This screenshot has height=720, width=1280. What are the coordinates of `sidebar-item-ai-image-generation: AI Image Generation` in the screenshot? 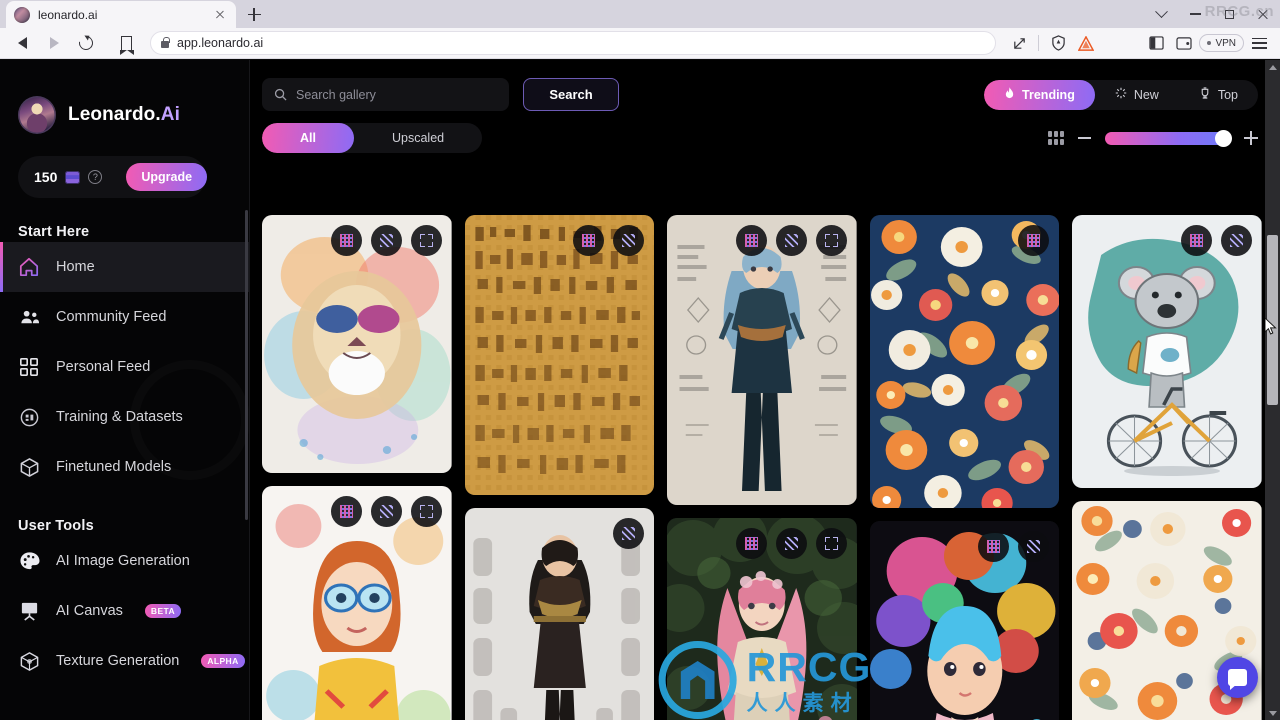 It's located at (124, 561).